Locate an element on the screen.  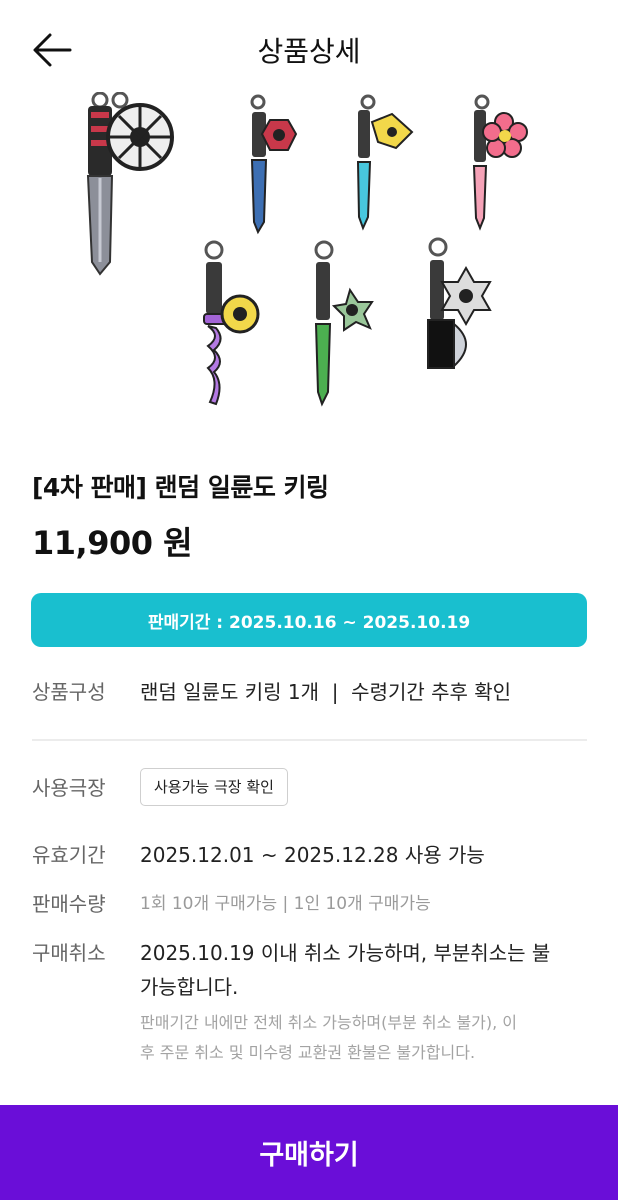
product-title: [4차 판매] 랜덤 일륜도 키링 is located at coordinates (180, 487).